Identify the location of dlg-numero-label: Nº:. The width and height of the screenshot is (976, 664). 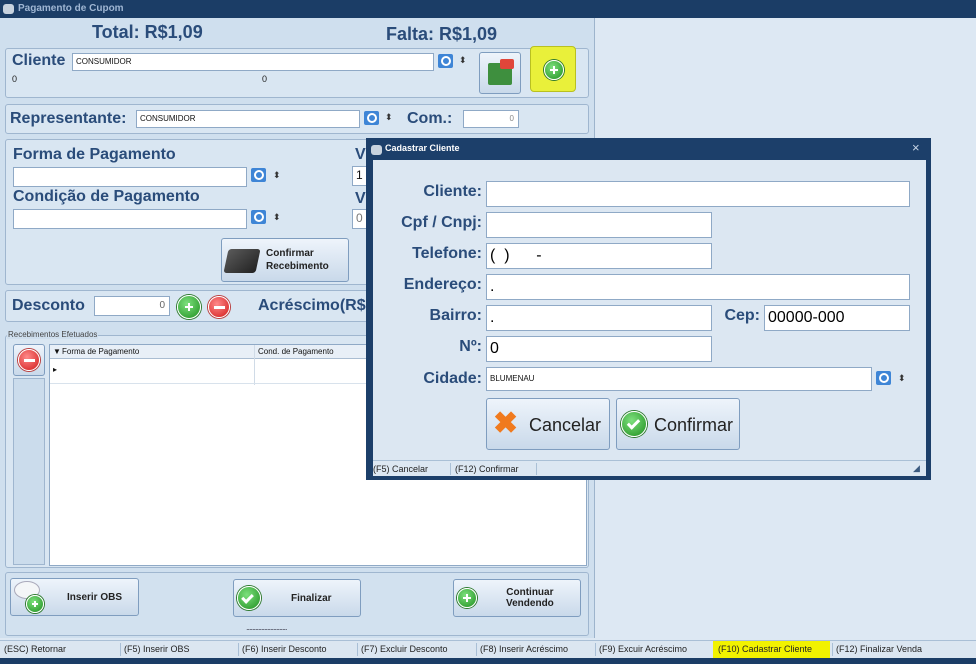
(470, 346).